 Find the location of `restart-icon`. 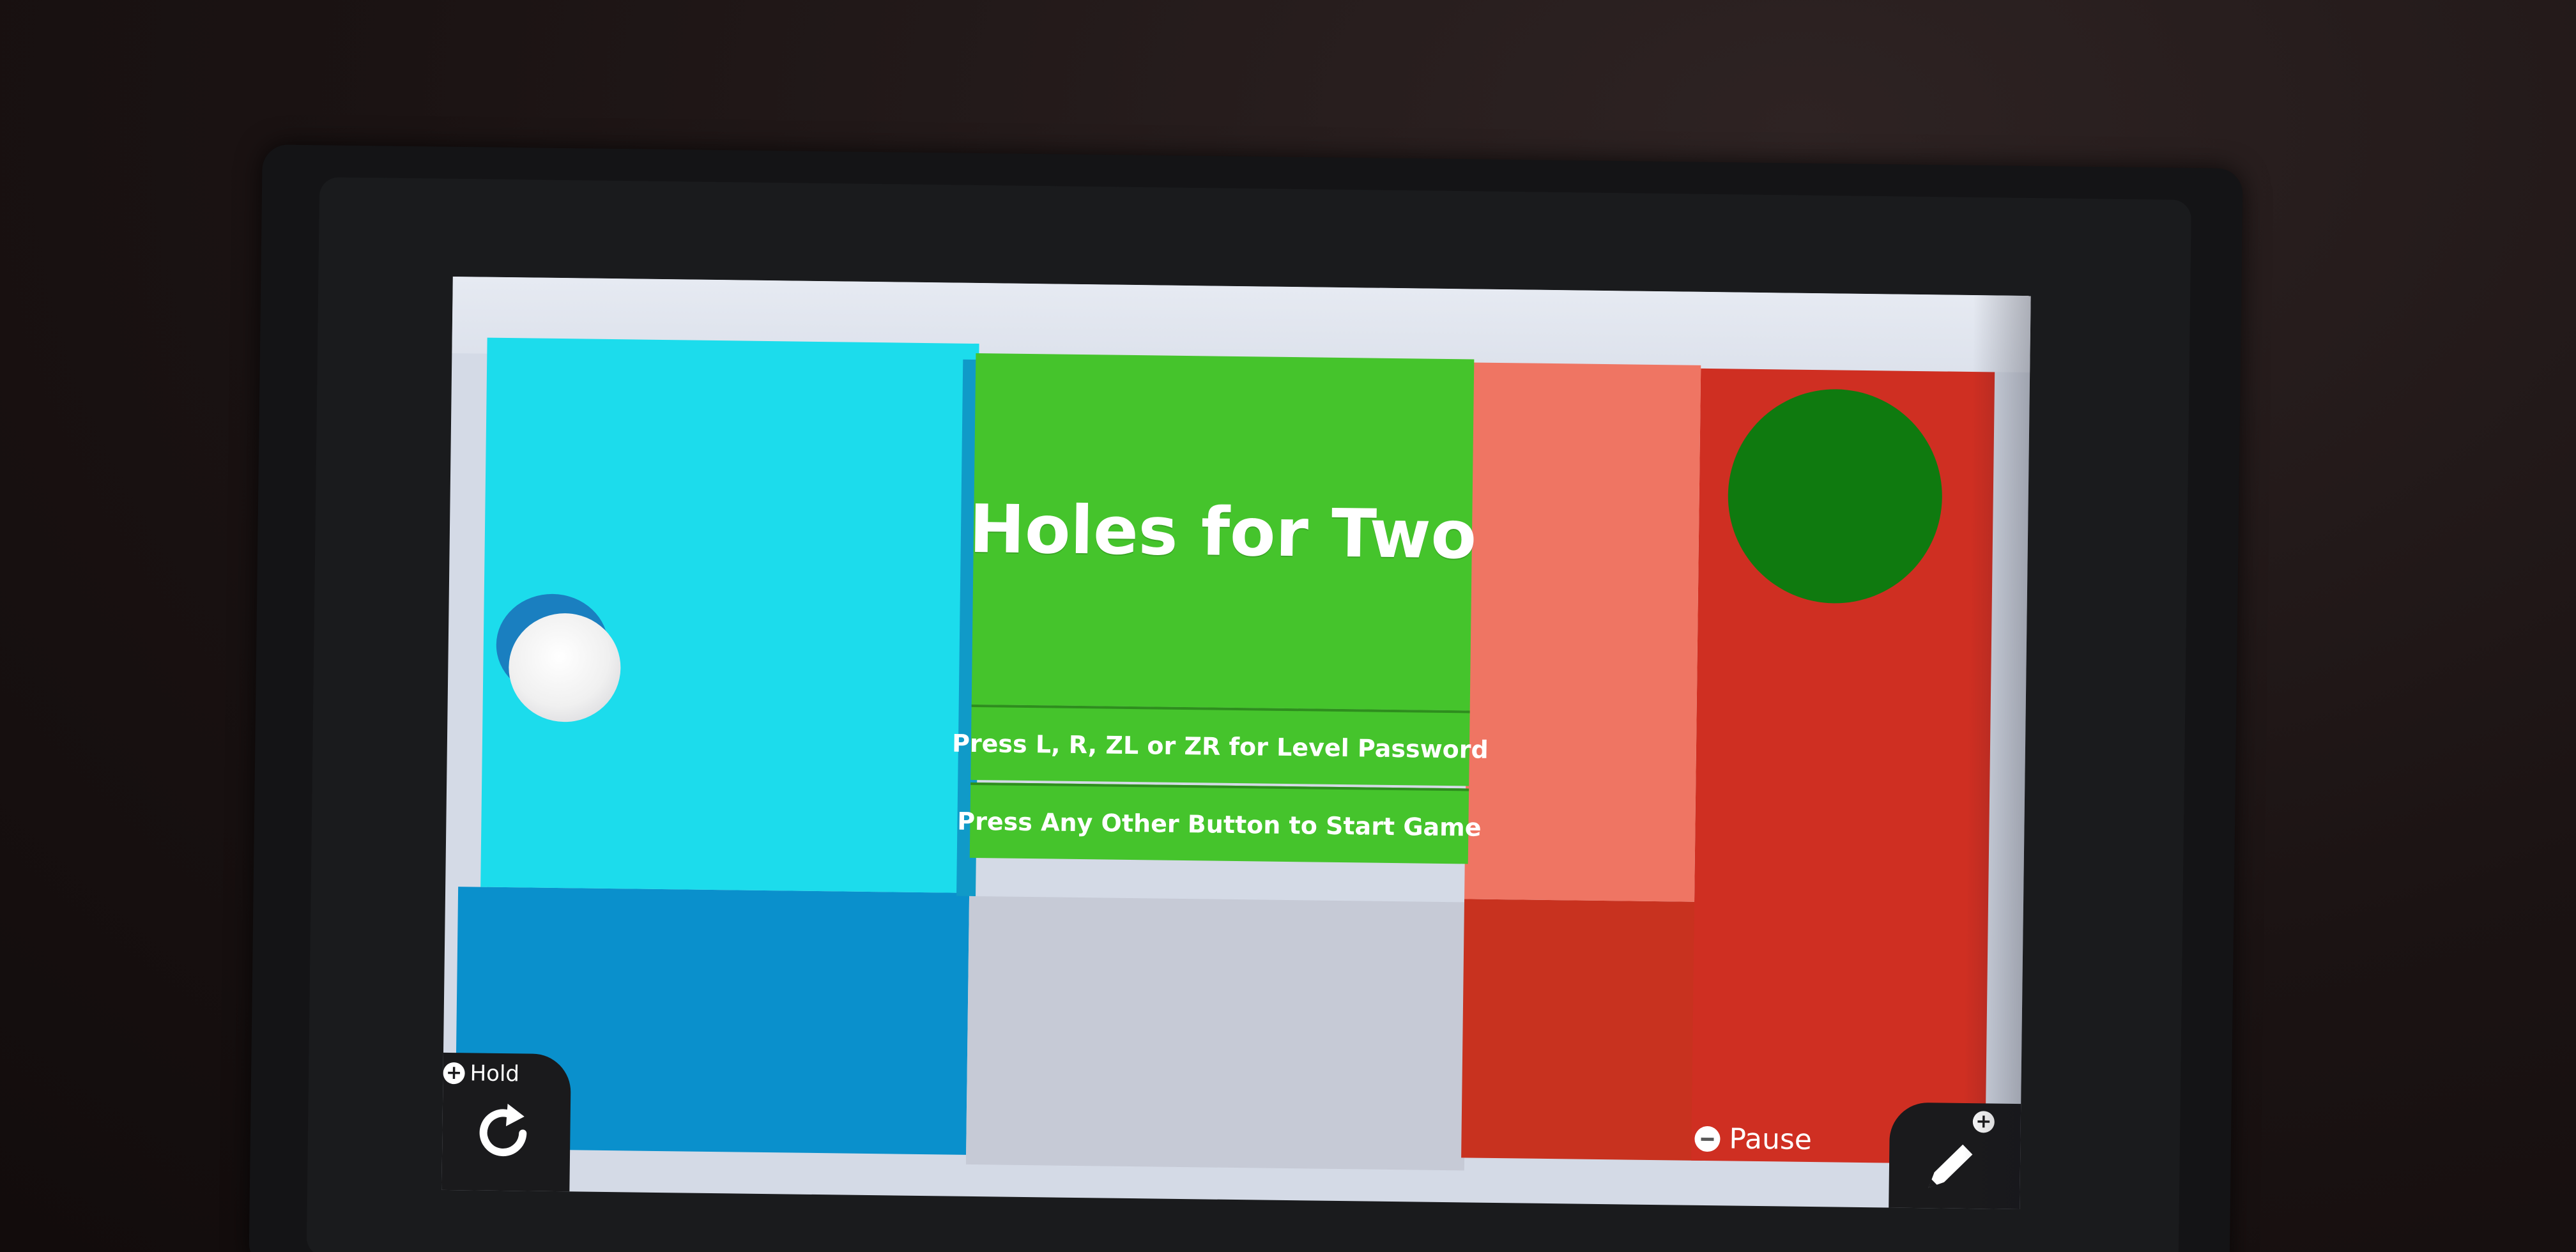

restart-icon is located at coordinates (503, 1130).